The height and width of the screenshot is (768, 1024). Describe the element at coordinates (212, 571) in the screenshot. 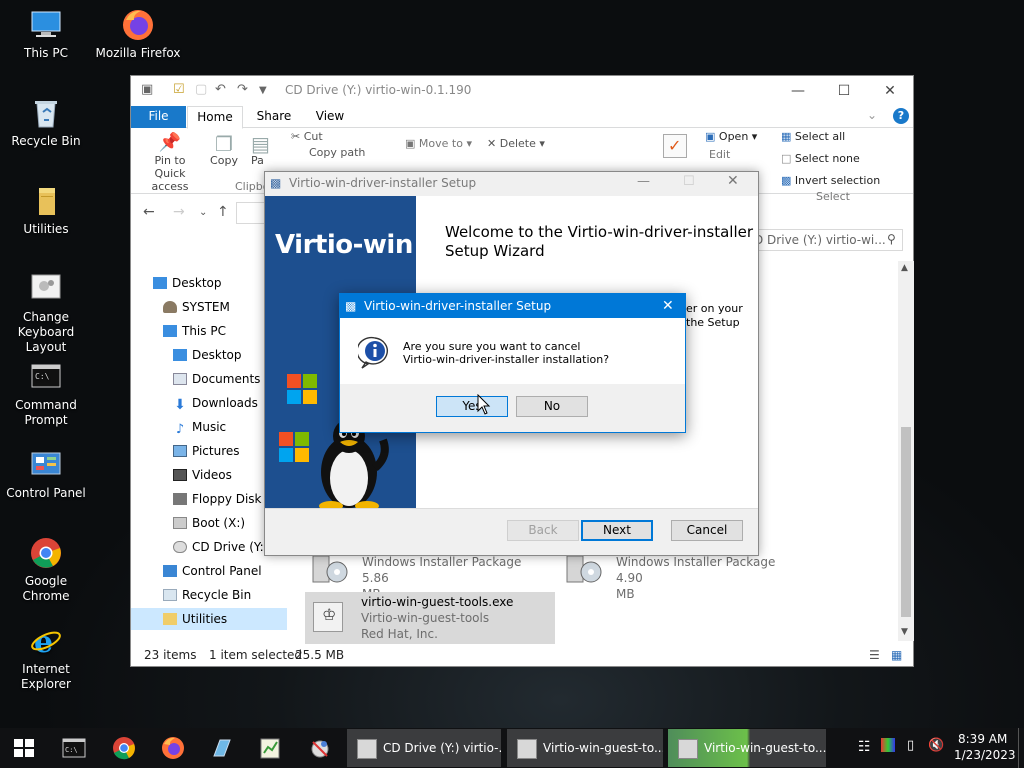

I see `tree-item-control-panel: Control Panel` at that location.